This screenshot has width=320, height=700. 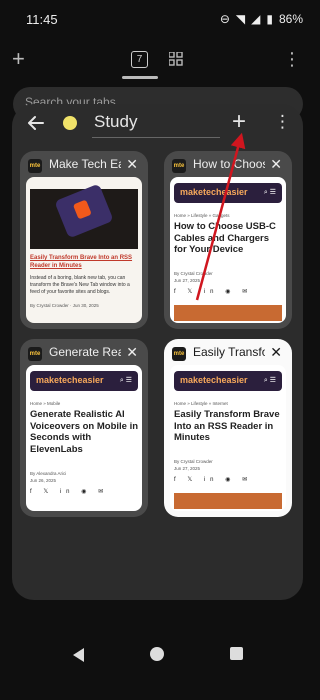 I want to click on more-options-icon: ⋮, so click(x=292, y=59).